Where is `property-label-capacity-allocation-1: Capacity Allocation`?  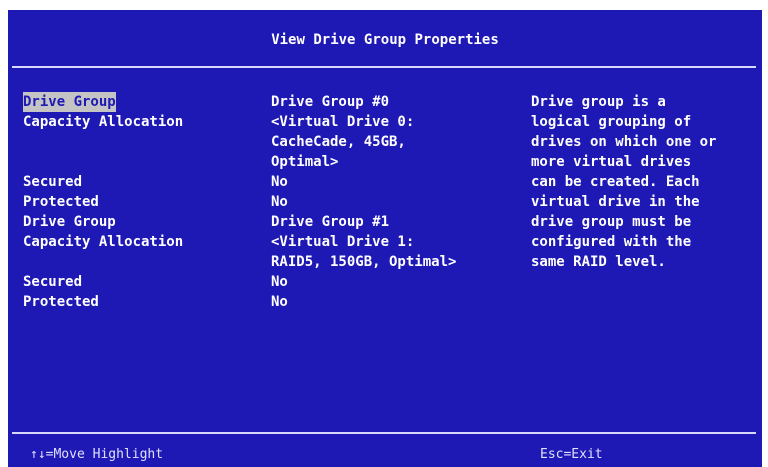
property-label-capacity-allocation-1: Capacity Allocation is located at coordinates (103, 242).